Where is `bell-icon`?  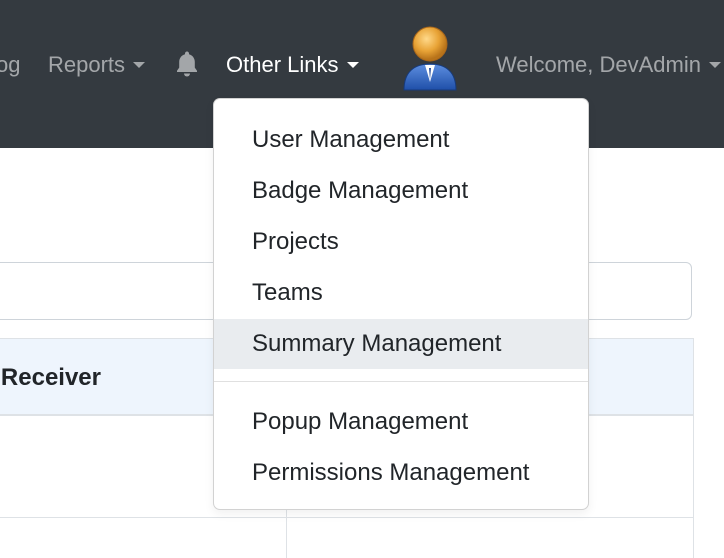 bell-icon is located at coordinates (187, 64).